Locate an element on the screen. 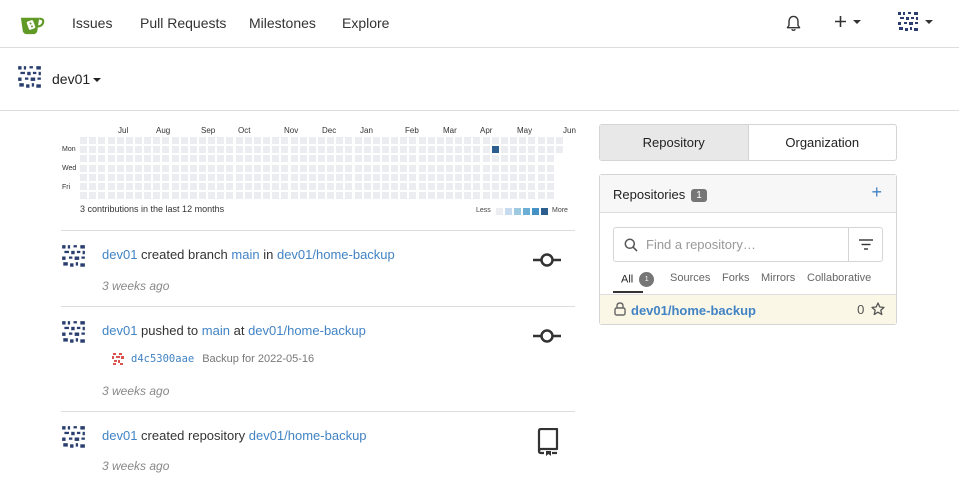  bell-icon is located at coordinates (793, 23).